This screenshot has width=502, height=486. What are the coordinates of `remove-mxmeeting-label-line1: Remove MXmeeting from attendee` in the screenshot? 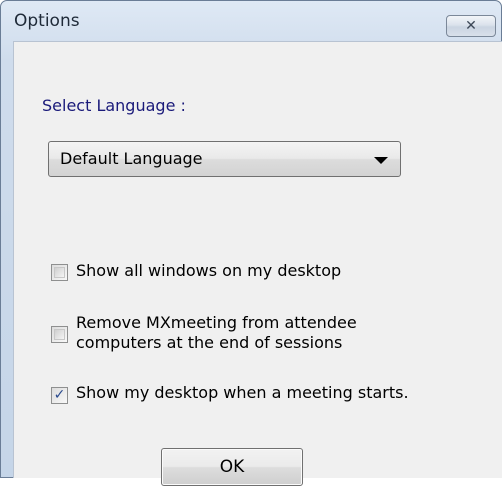 It's located at (216, 322).